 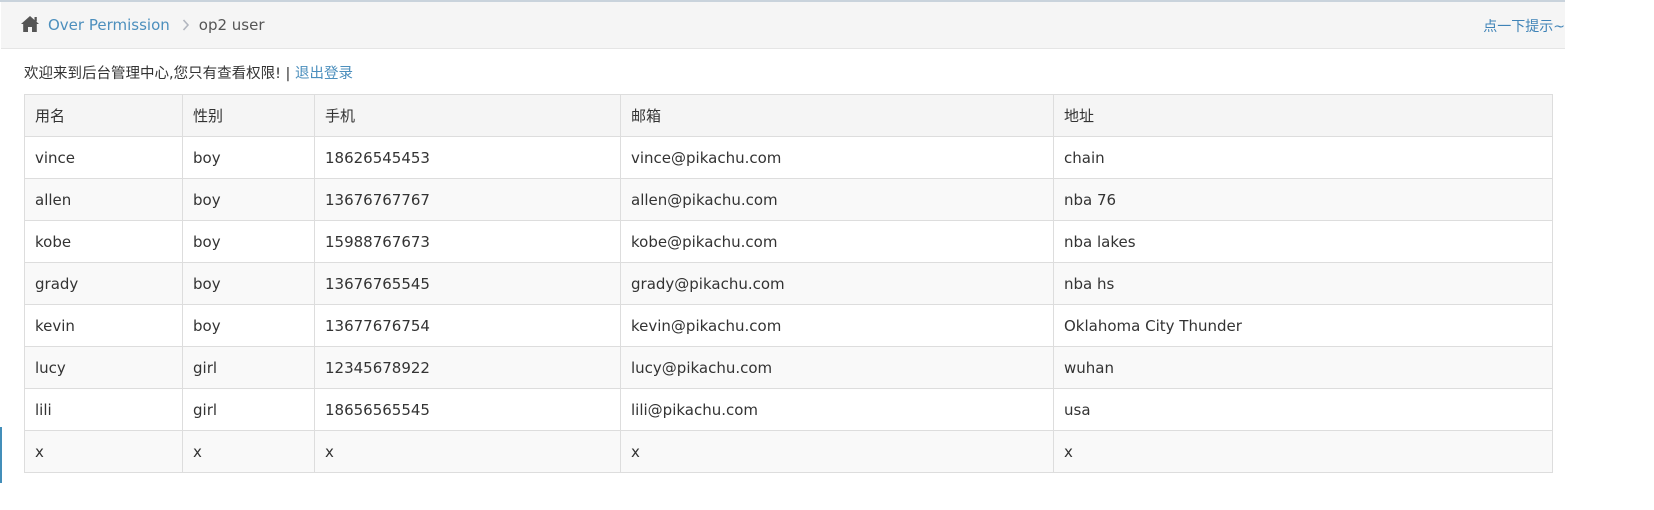 I want to click on header-username: 用名, so click(x=103, y=115).